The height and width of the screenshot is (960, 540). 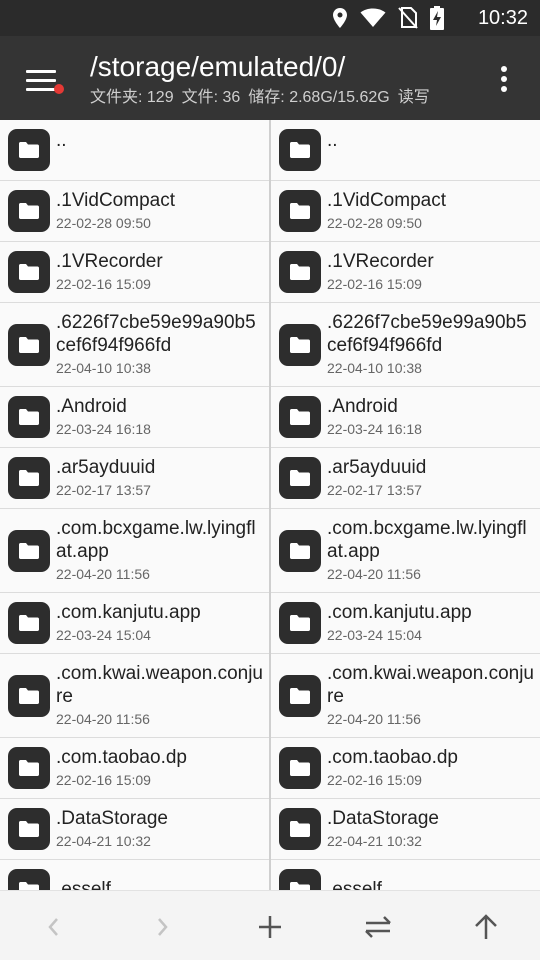 I want to click on up-icon, so click(x=486, y=926).